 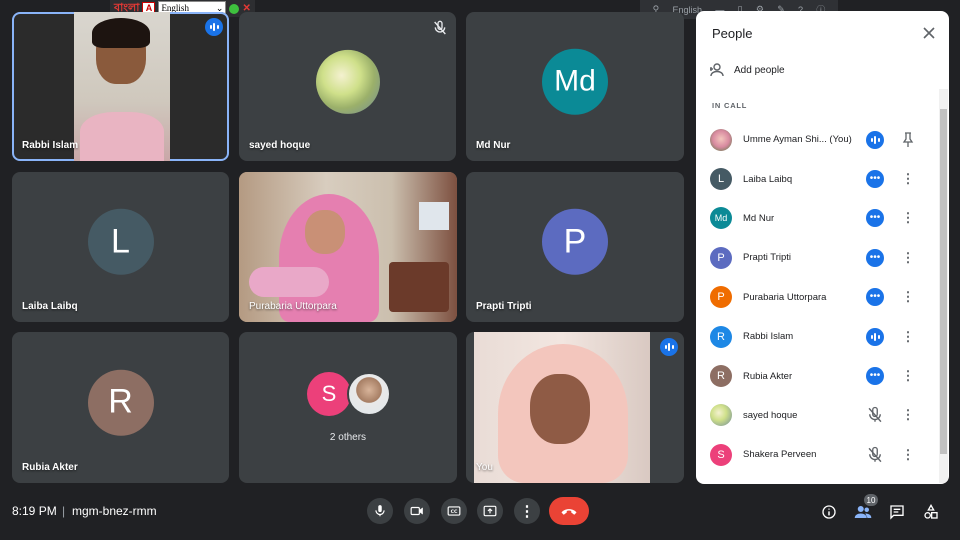 What do you see at coordinates (816, 336) in the screenshot?
I see `participant-row: R Rabbi Islam ⋮` at bounding box center [816, 336].